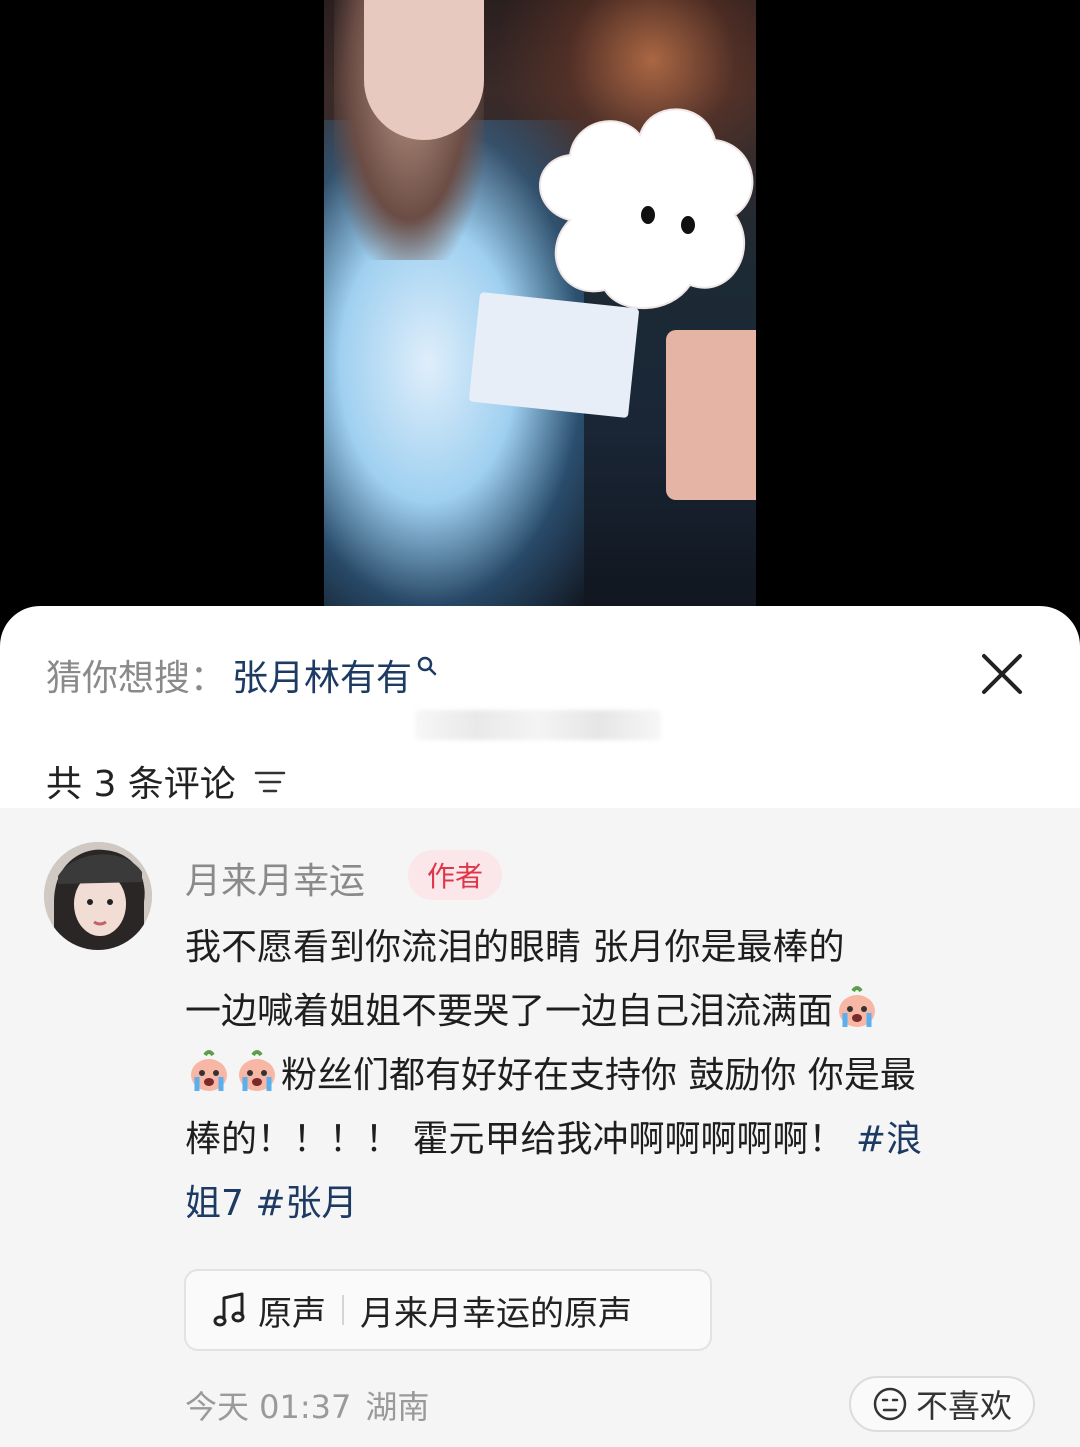  I want to click on comment-line: 我不愿看到你流泪的眼睛 张月你是最棒的, so click(515, 947).